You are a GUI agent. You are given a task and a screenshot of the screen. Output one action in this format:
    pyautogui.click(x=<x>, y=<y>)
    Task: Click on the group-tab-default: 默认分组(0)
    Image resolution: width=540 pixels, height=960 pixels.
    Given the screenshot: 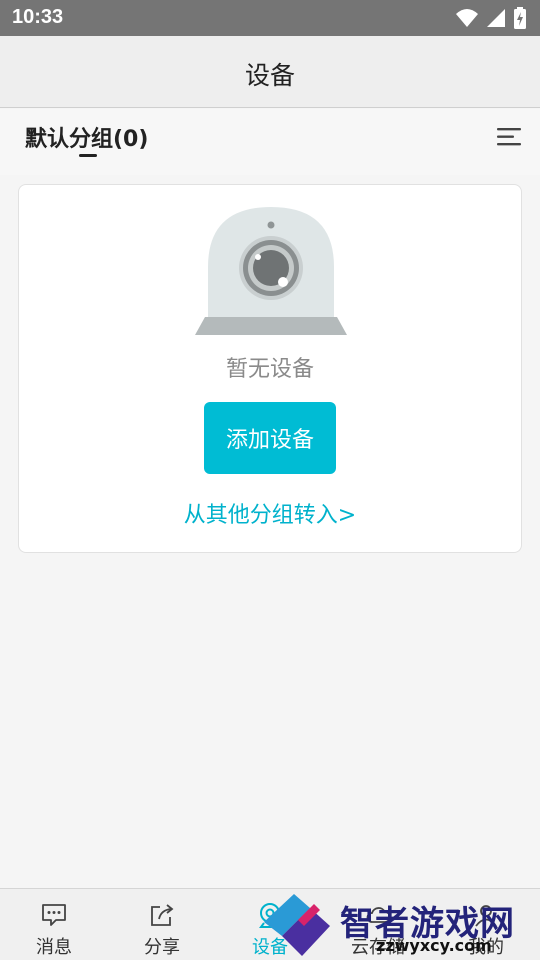 What is the action you would take?
    pyautogui.click(x=86, y=137)
    